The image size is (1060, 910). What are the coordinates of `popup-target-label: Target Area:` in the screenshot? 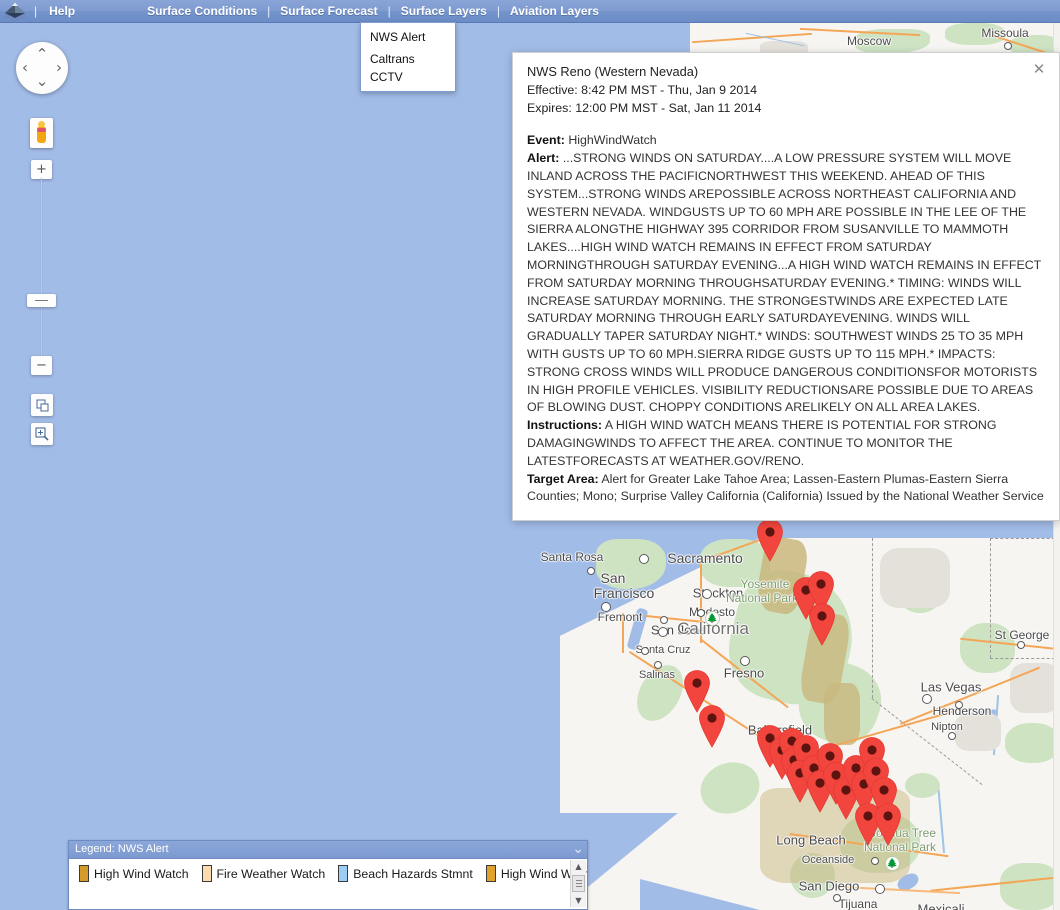 It's located at (563, 478).